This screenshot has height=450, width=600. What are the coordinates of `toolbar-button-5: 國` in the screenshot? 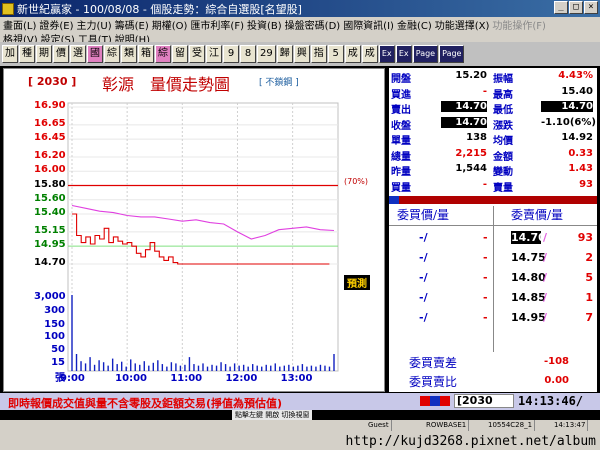 It's located at (95, 54).